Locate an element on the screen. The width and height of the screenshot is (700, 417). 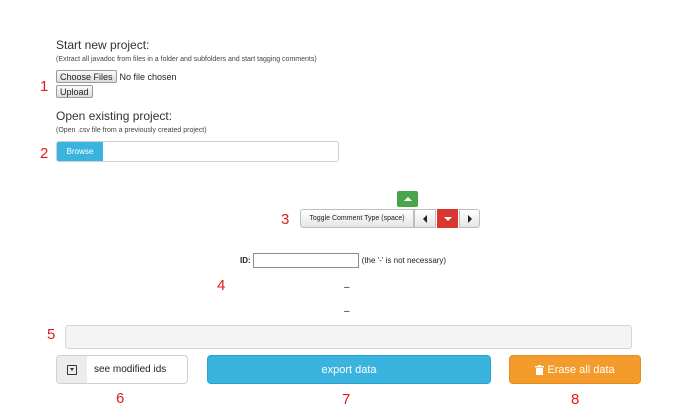
upload-button: Upload is located at coordinates (74, 91).